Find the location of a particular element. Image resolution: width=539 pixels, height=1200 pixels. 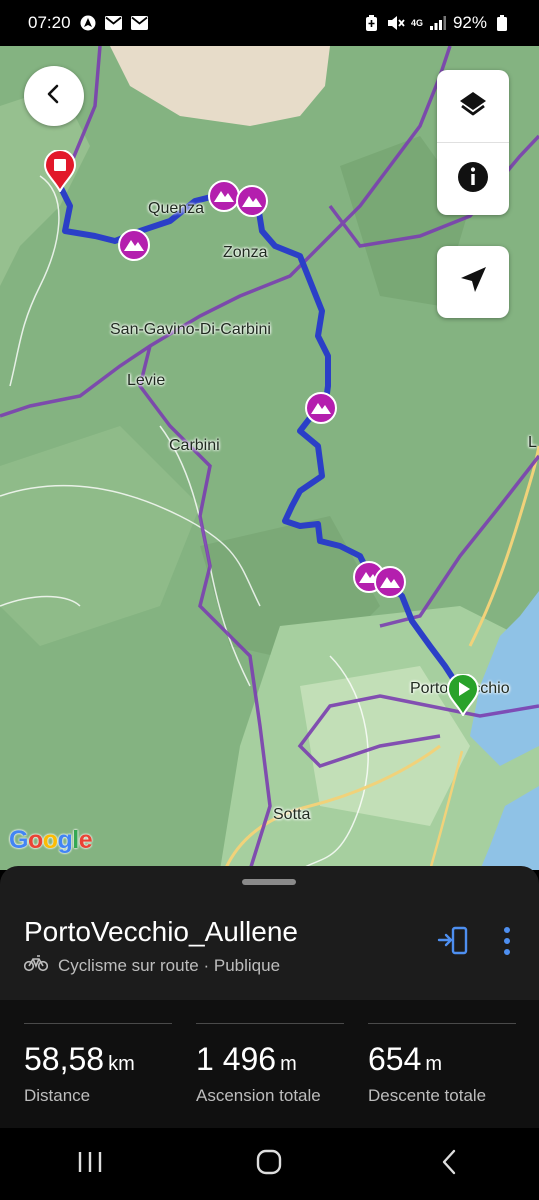

route-activity: Cyclisme sur route · Publique is located at coordinates (169, 965).